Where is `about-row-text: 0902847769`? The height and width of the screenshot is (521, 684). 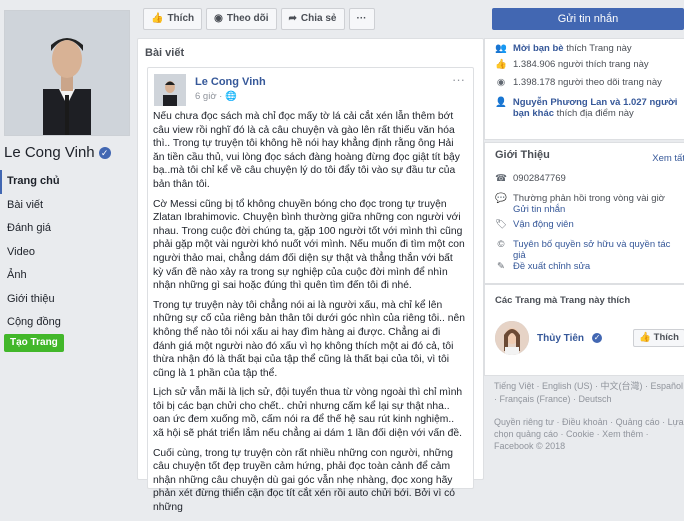
about-row-text: 0902847769 is located at coordinates (539, 178).